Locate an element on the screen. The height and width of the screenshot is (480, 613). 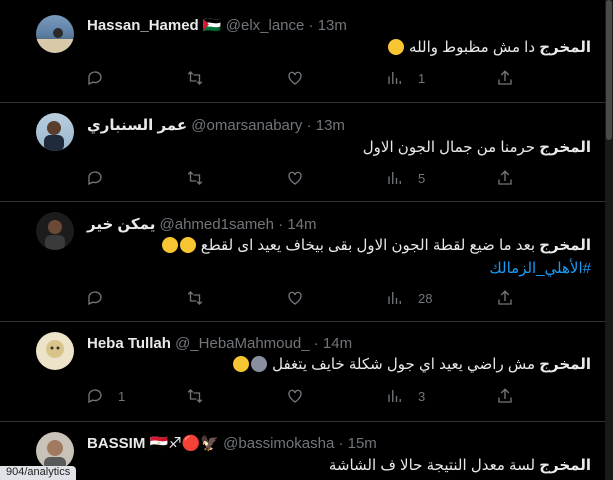
display-name: عمر السنباري is located at coordinates (137, 125).